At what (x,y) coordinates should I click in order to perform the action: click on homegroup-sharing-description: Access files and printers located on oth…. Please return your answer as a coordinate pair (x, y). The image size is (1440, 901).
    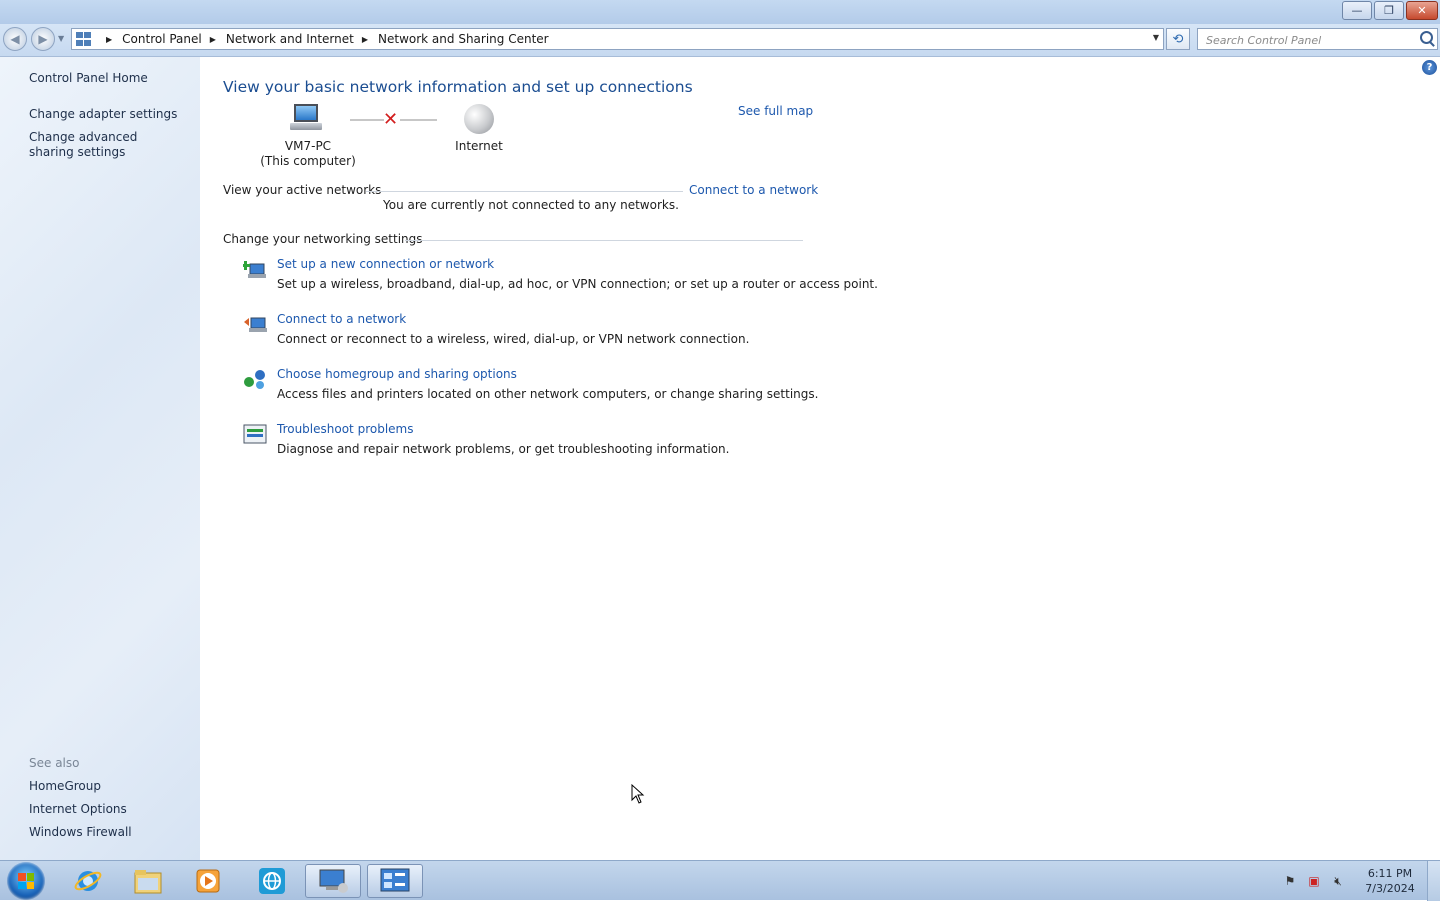
    Looking at the image, I should click on (548, 394).